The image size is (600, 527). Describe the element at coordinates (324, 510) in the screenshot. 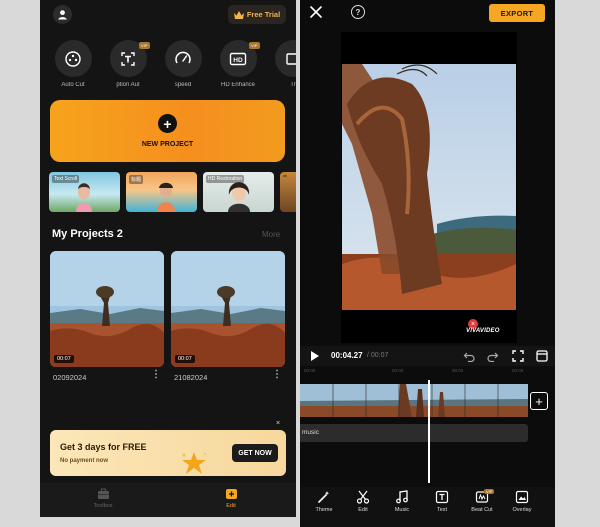

I see `toolbar-label: Theme` at that location.